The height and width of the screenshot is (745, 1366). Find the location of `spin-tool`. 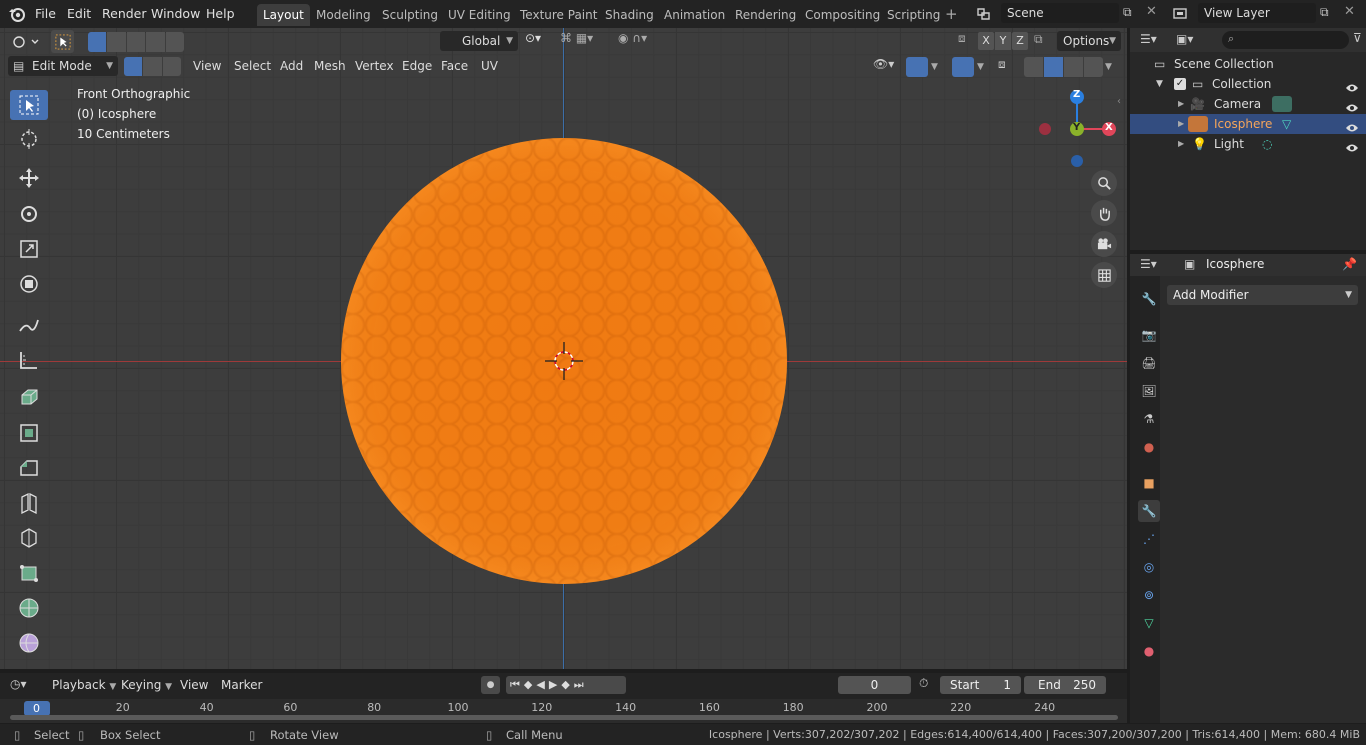

spin-tool is located at coordinates (29, 608).